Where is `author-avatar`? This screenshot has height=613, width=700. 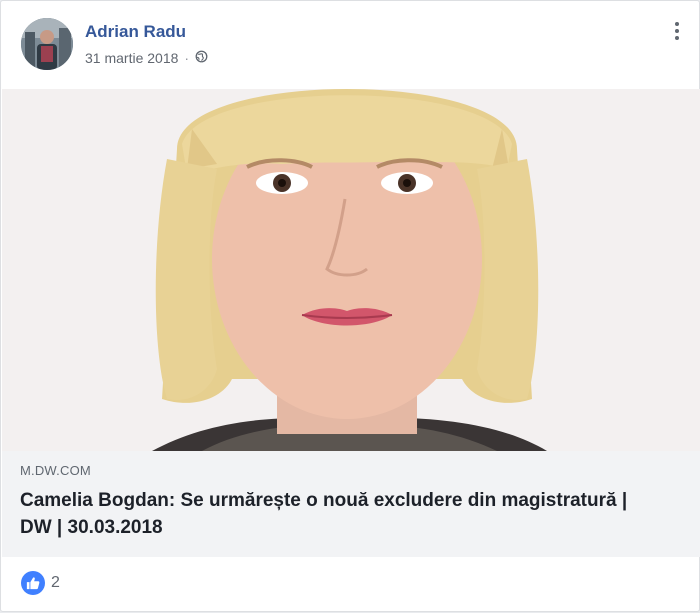
author-avatar is located at coordinates (47, 44).